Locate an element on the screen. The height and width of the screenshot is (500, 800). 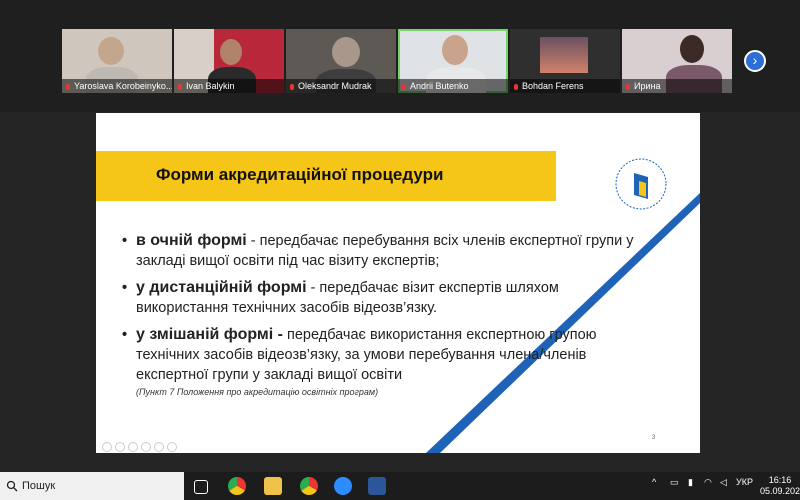
next-participants-button: › is located at coordinates (755, 61).